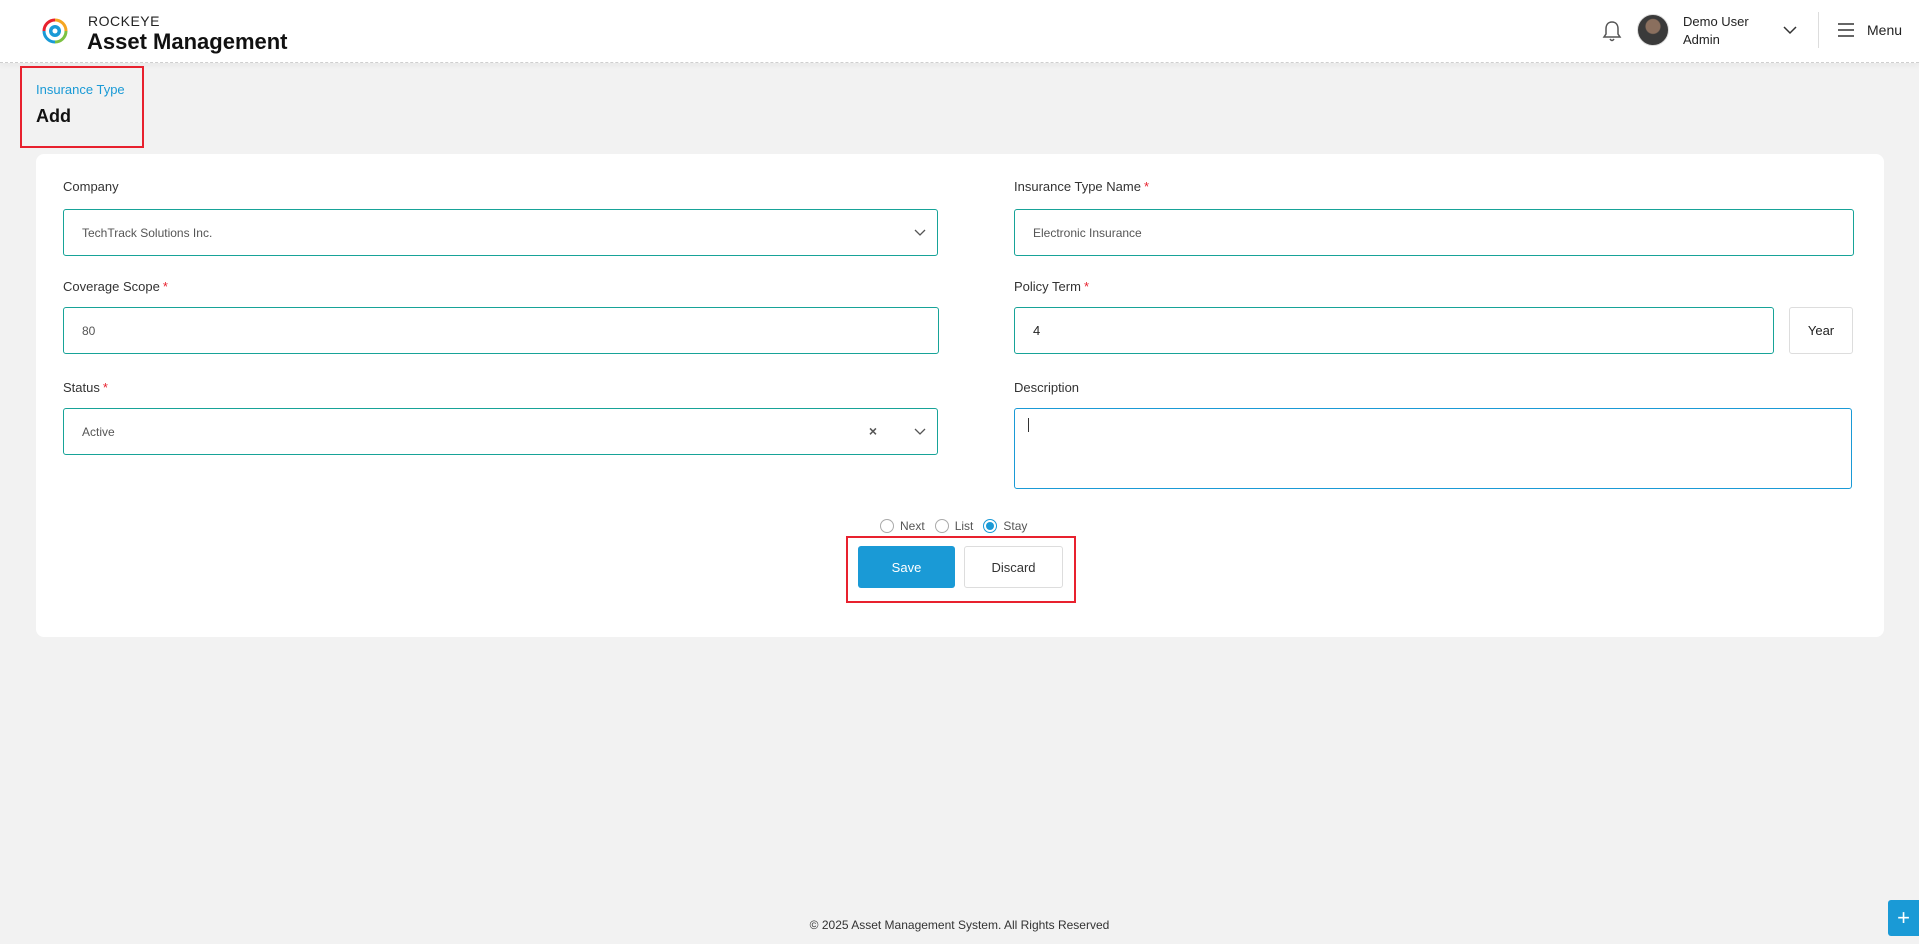 The width and height of the screenshot is (1919, 944). What do you see at coordinates (187, 41) in the screenshot?
I see `app-title: Asset Management` at bounding box center [187, 41].